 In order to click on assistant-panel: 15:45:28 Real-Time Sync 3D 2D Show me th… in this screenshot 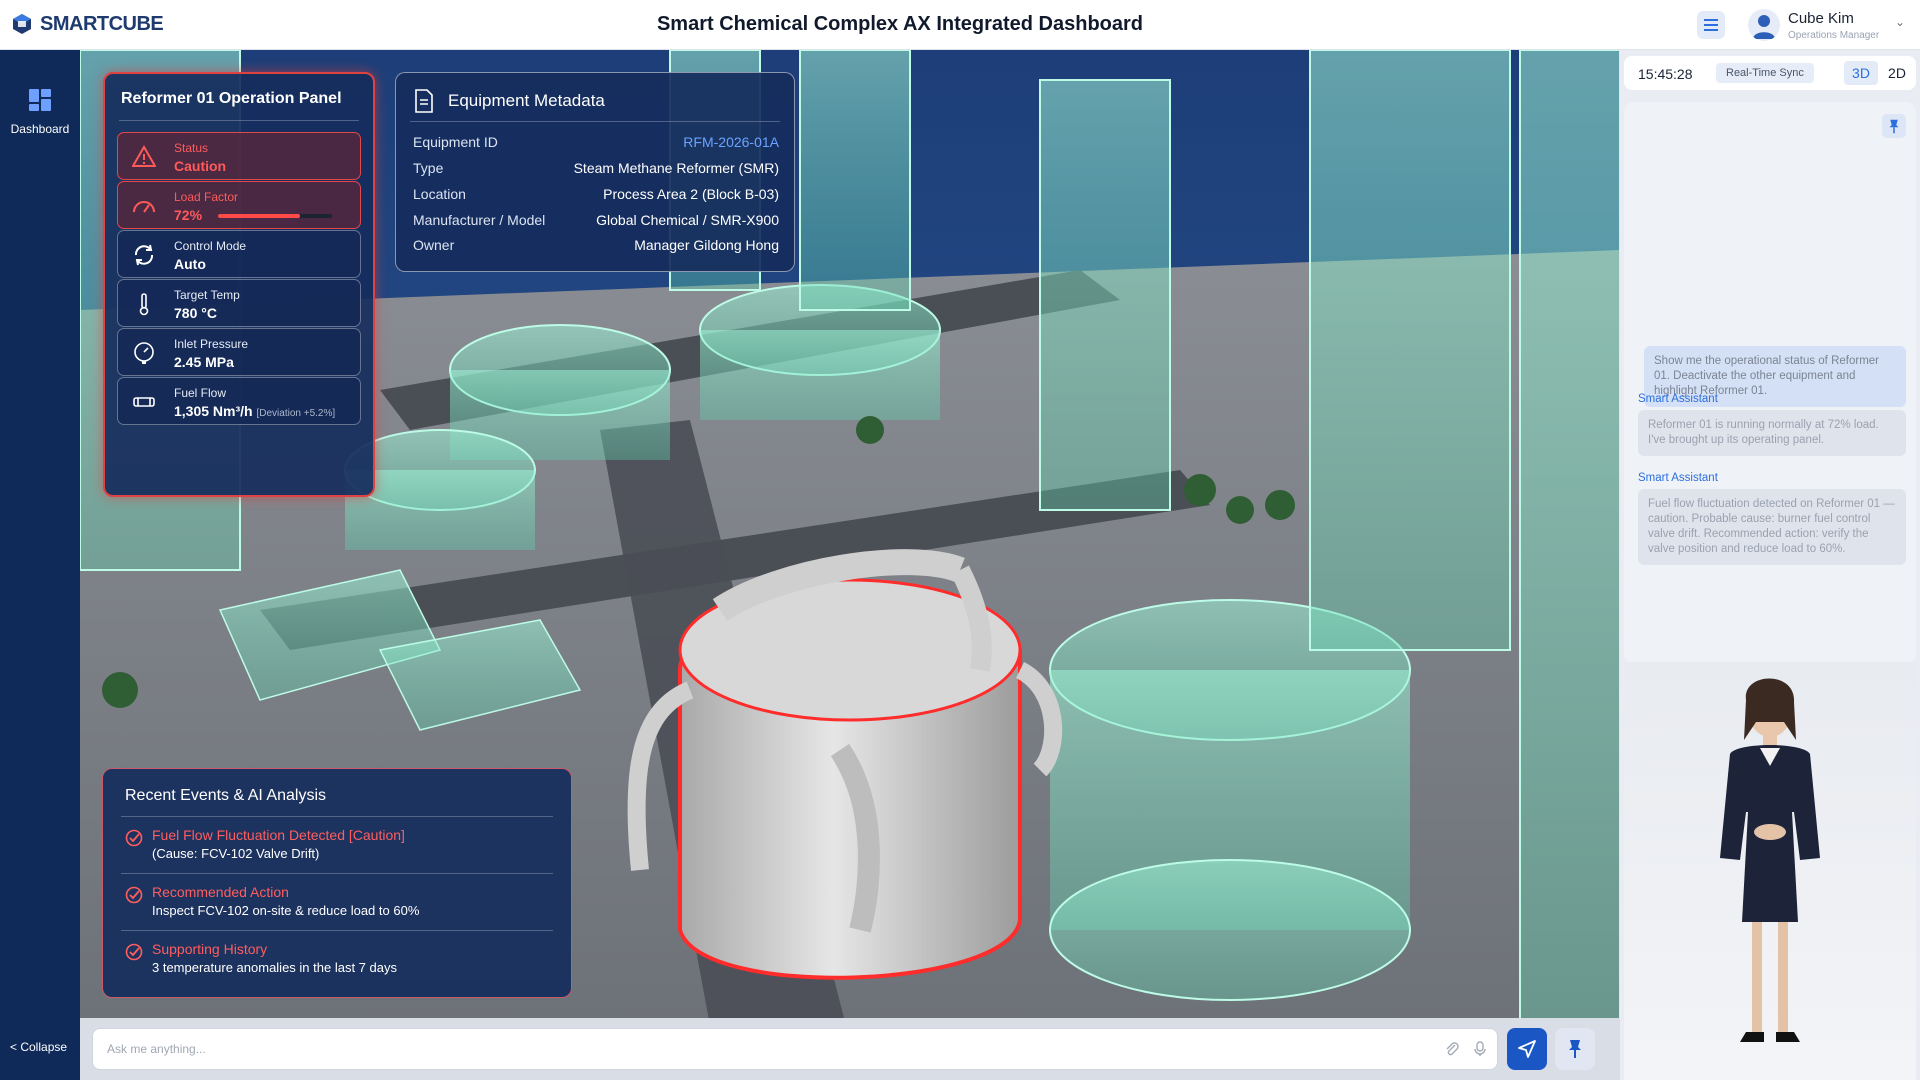, I will do `click(1770, 565)`.